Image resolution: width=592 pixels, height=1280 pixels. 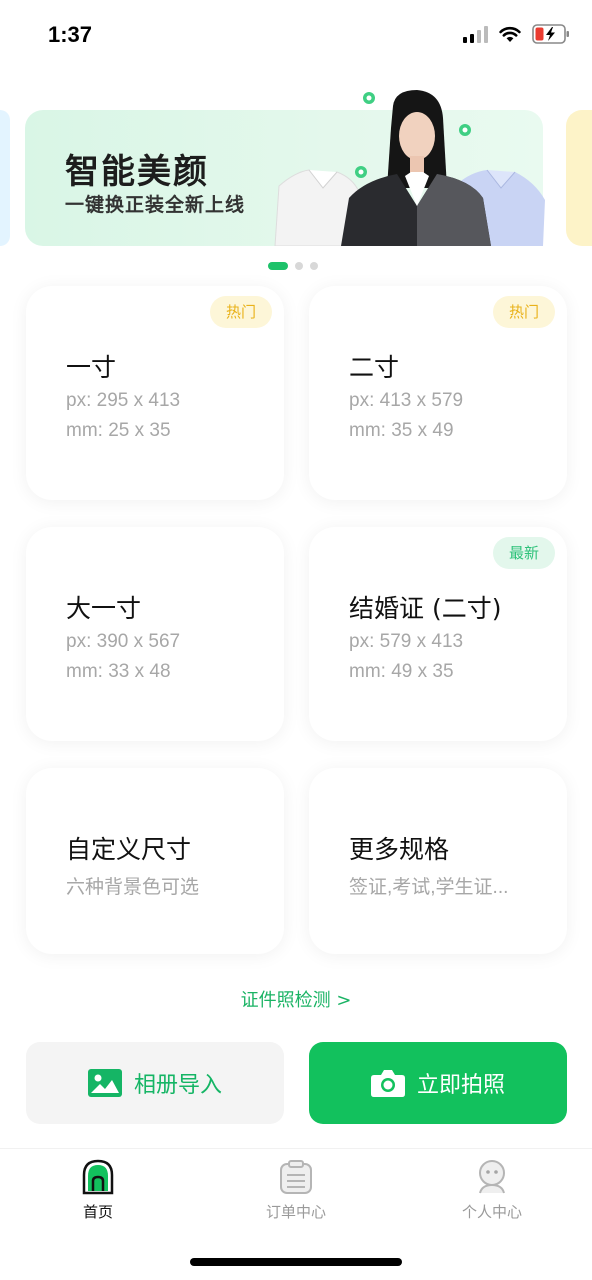 I want to click on size-card-custom: 自定义尺寸 六种背景色可选, so click(x=155, y=861).